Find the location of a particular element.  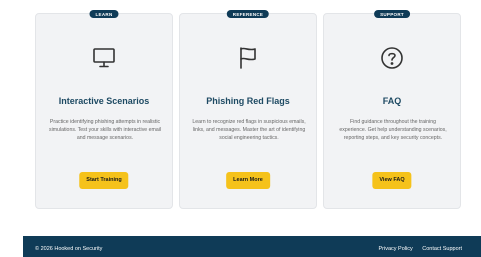

flag-icon is located at coordinates (248, 58).